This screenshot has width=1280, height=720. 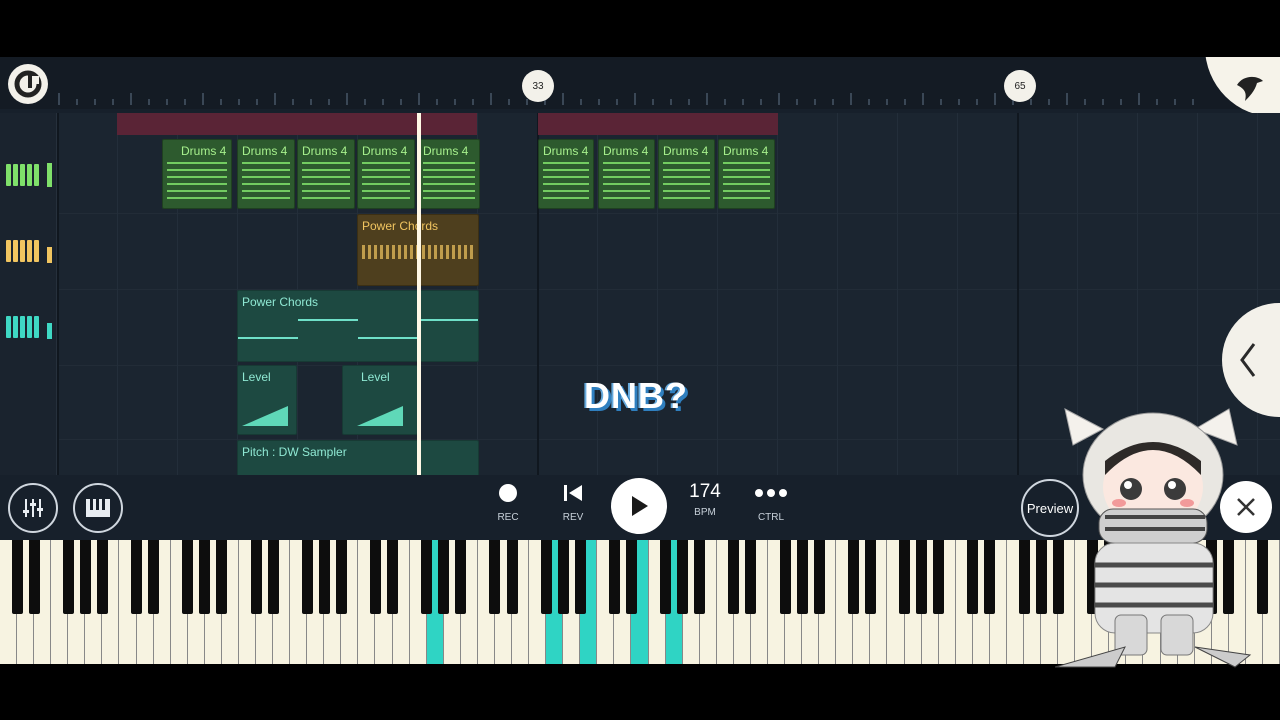 What do you see at coordinates (837, 294) in the screenshot?
I see `grid-line` at bounding box center [837, 294].